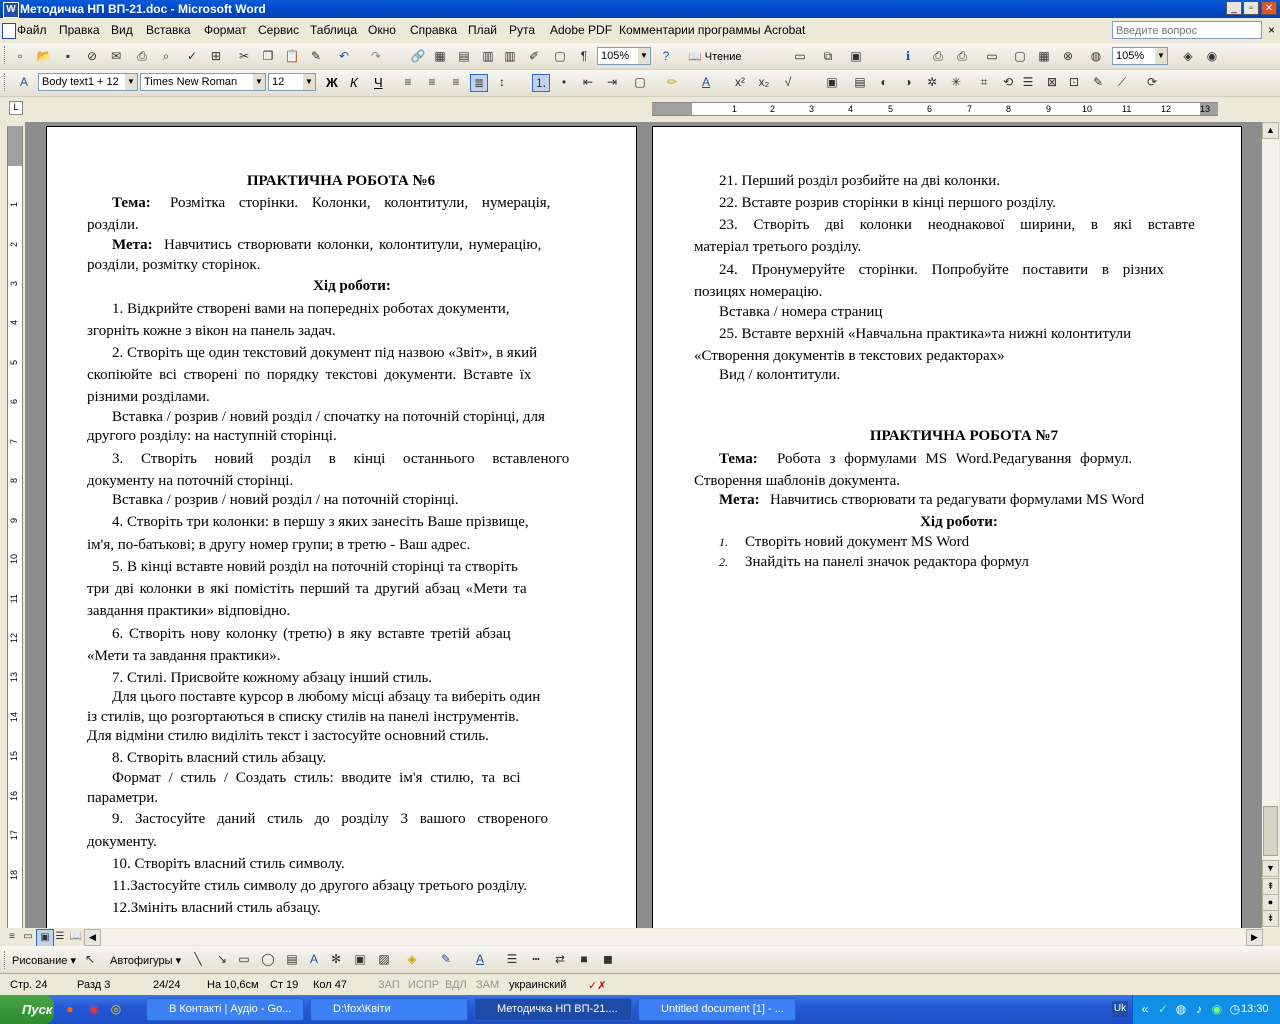 The image size is (1280, 1024). What do you see at coordinates (480, 959) in the screenshot?
I see `draw-font-color-icon: A` at bounding box center [480, 959].